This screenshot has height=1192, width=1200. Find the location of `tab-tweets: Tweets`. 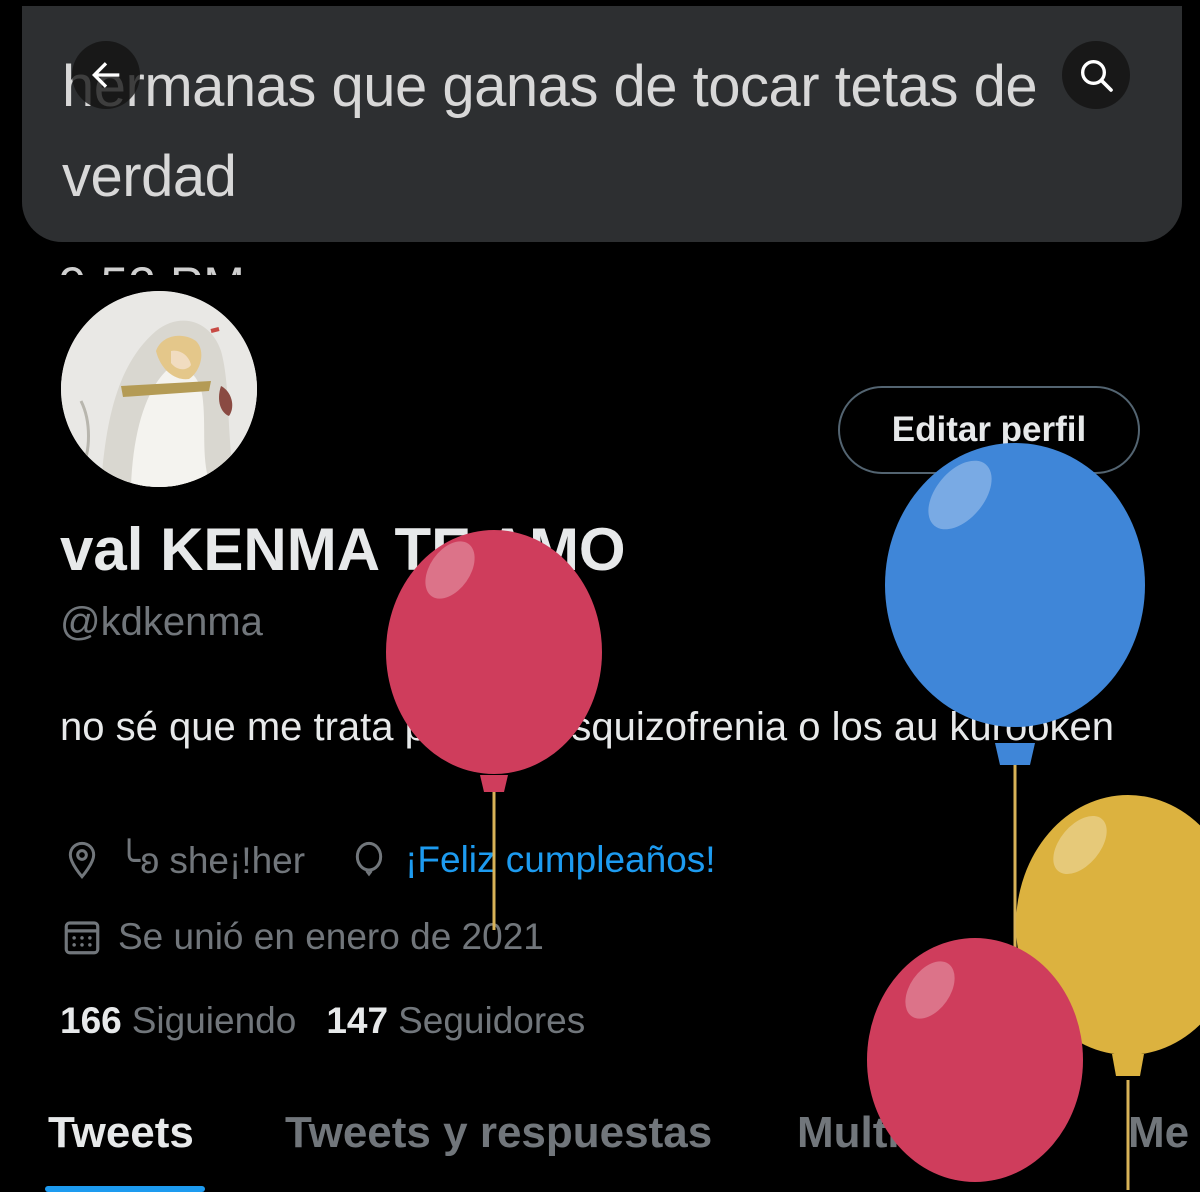

tab-tweets: Tweets is located at coordinates (121, 1133).